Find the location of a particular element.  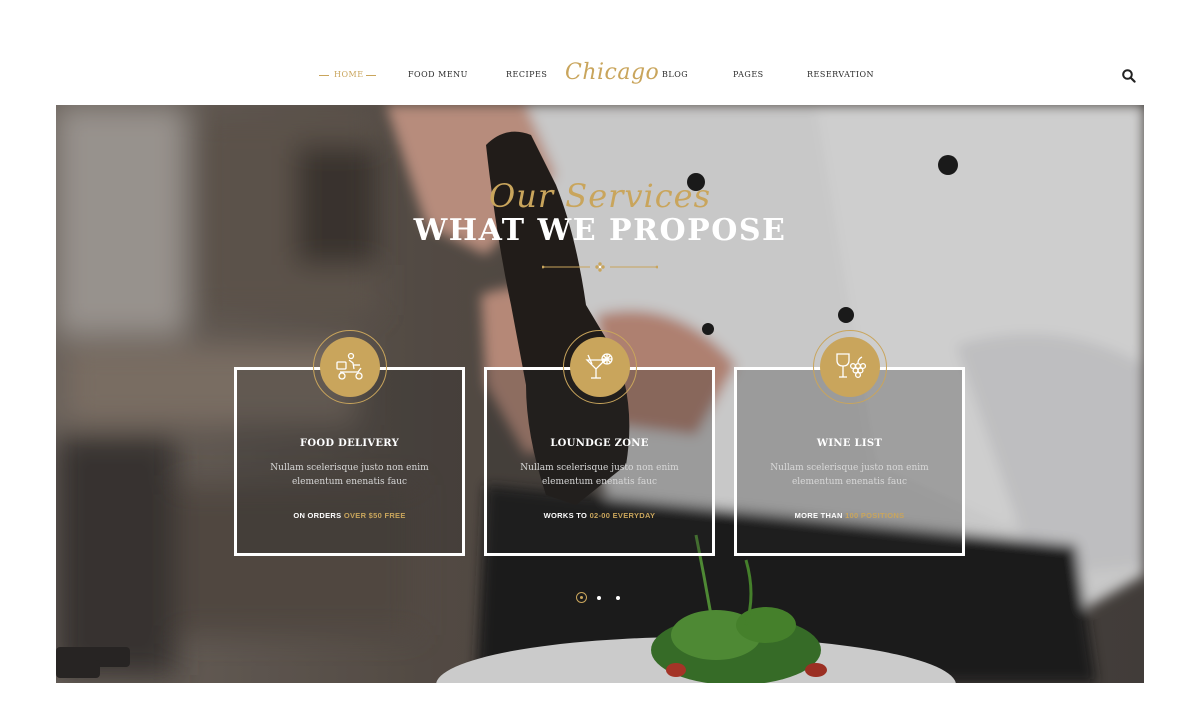

service-footer-prefix: ON ORDERS is located at coordinates (318, 515).